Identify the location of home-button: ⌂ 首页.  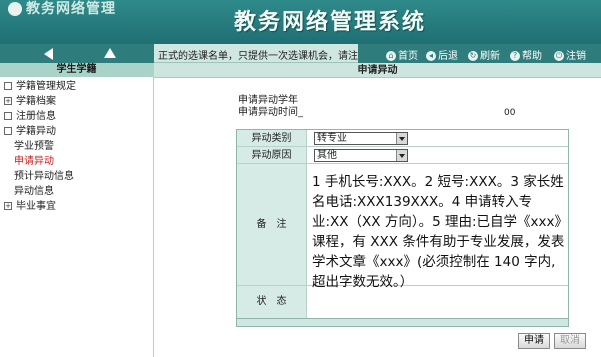
(402, 54).